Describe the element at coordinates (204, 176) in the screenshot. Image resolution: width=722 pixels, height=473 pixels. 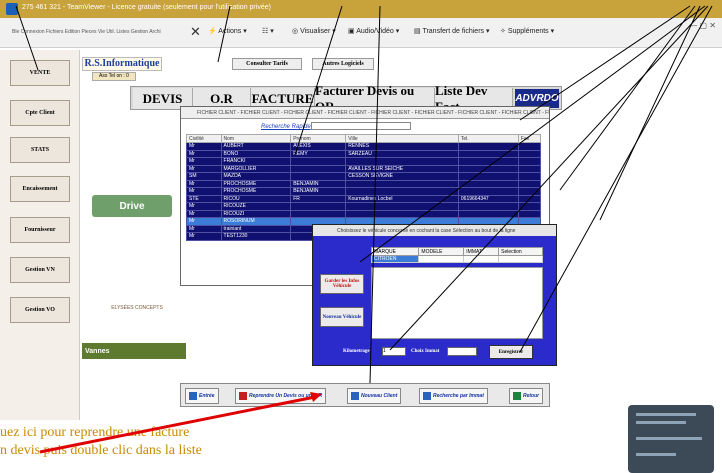
I see `client-cell: SM` at that location.